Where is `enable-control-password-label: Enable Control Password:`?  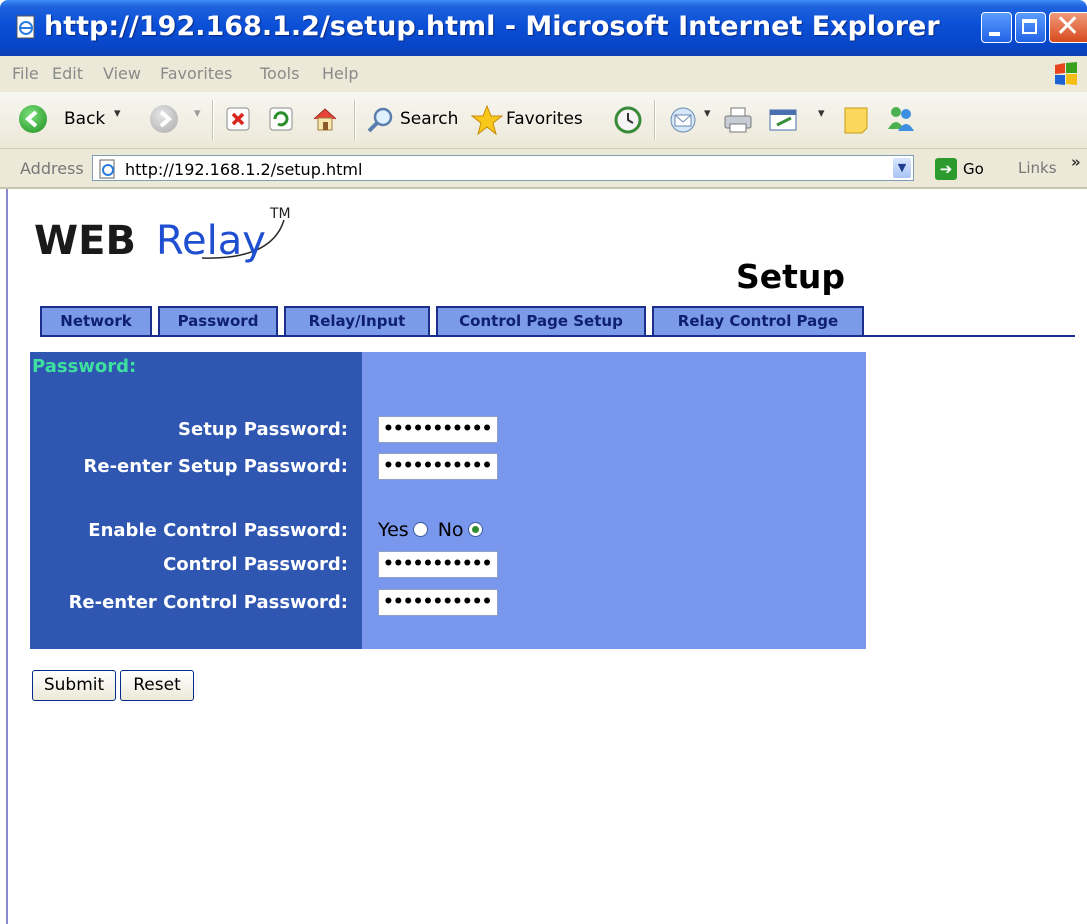 enable-control-password-label: Enable Control Password: is located at coordinates (218, 530).